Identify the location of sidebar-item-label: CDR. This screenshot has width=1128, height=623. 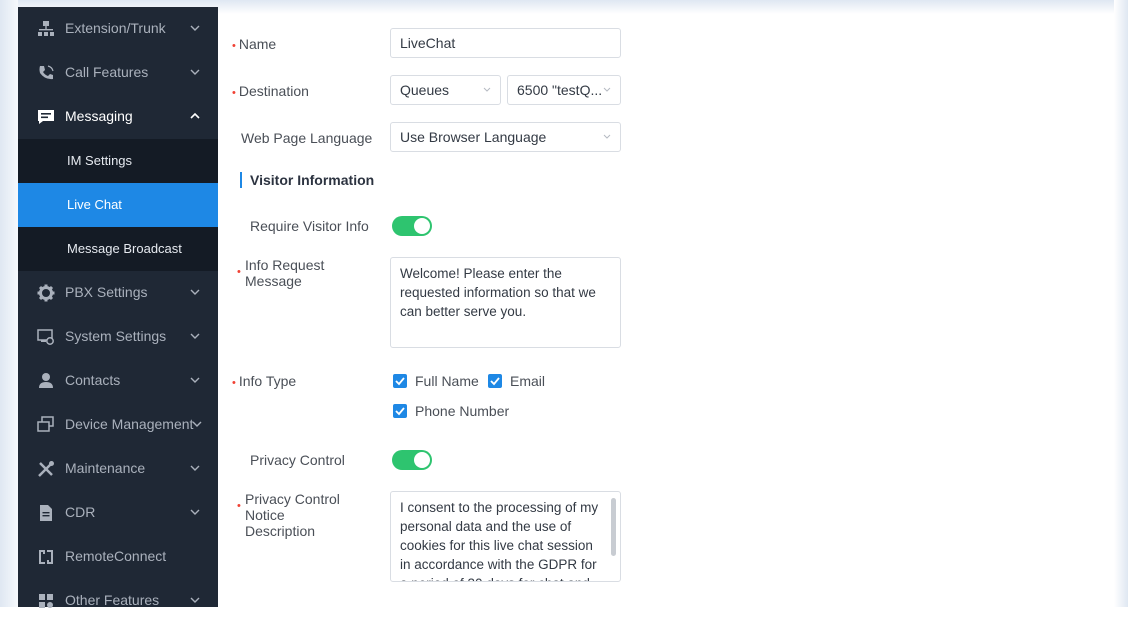
(80, 512).